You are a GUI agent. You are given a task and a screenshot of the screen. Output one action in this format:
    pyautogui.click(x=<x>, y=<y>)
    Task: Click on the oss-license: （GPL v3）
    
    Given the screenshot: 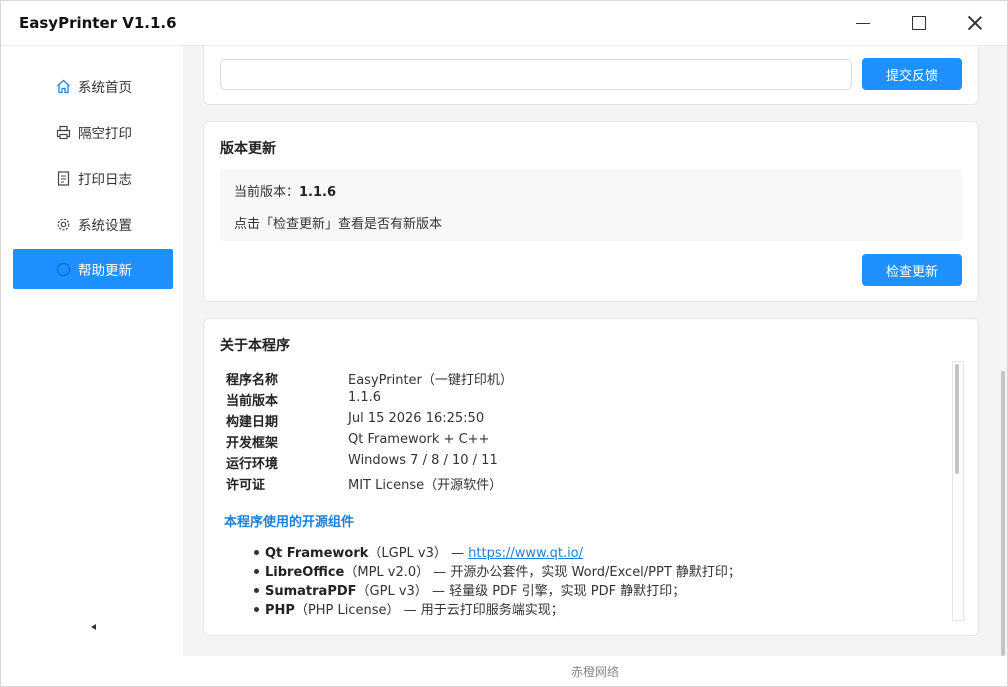 What is the action you would take?
    pyautogui.click(x=392, y=591)
    